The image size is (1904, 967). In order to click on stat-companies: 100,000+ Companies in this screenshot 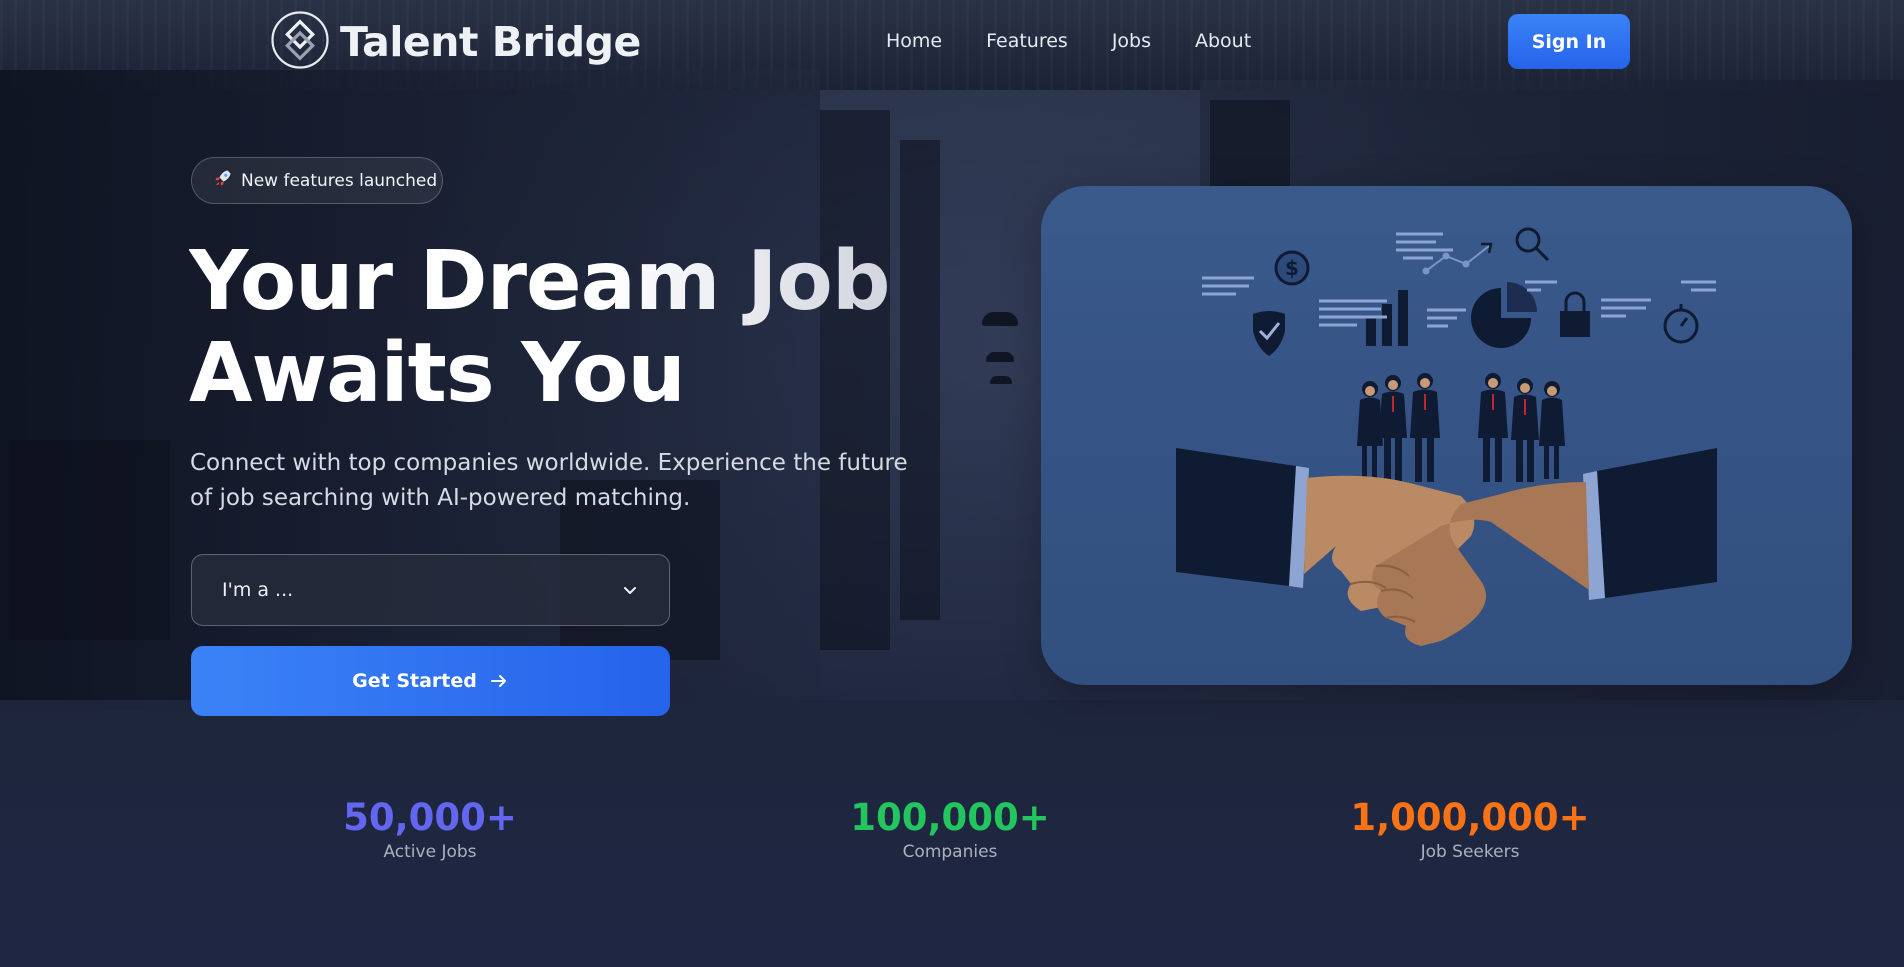, I will do `click(950, 829)`.